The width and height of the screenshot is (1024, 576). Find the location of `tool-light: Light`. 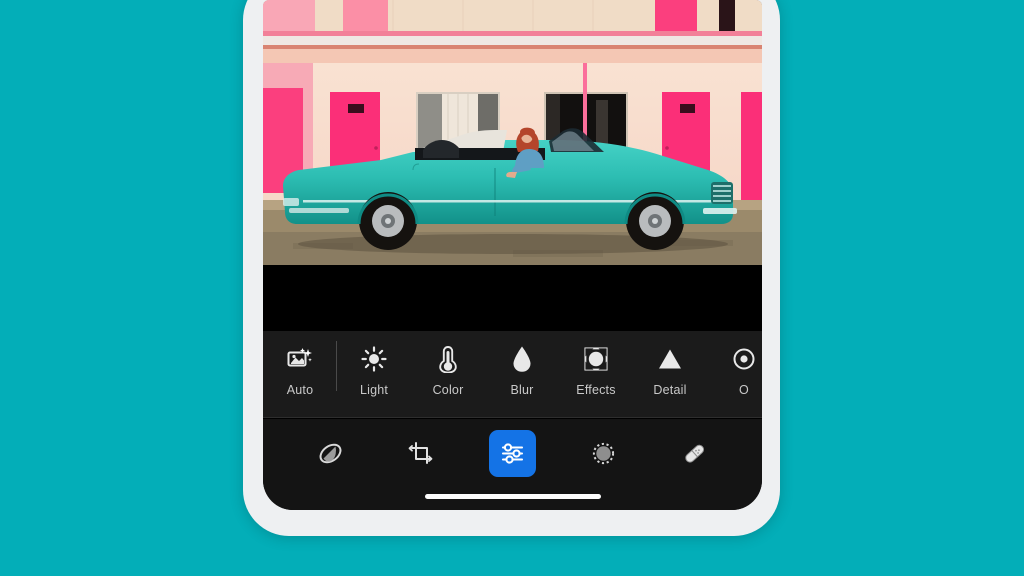

tool-light: Light is located at coordinates (374, 364).